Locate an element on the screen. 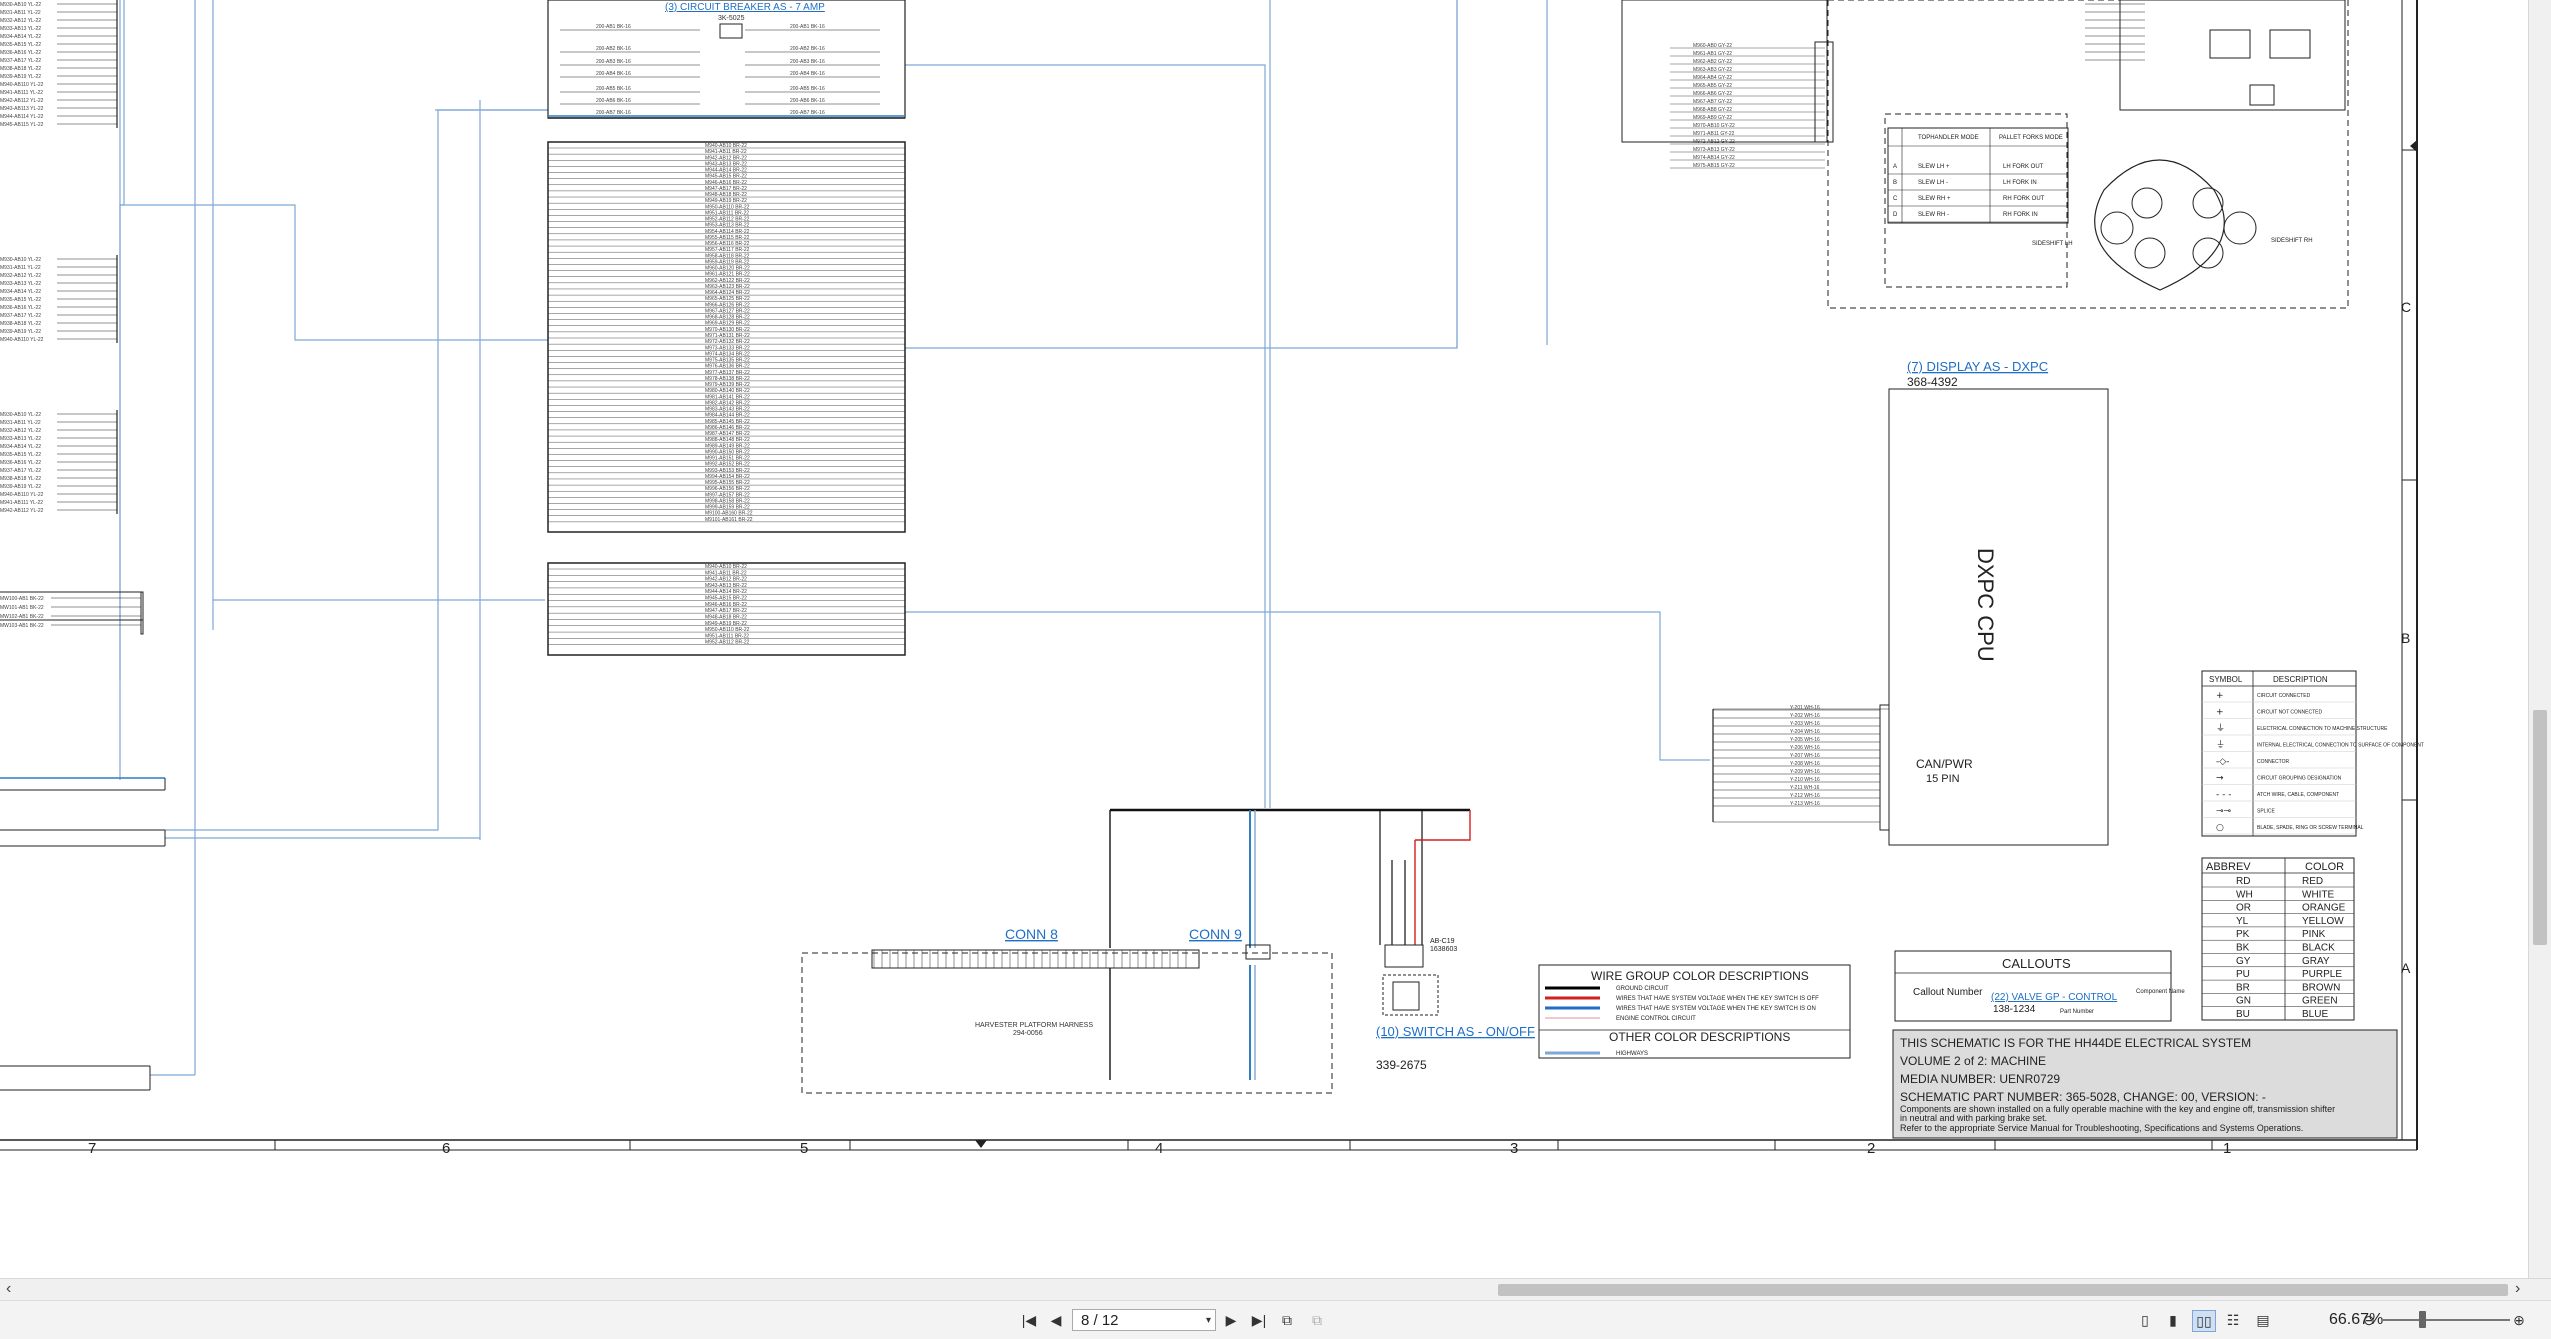 The image size is (2551, 1339). zoom-slider-handle is located at coordinates (2422, 1319).